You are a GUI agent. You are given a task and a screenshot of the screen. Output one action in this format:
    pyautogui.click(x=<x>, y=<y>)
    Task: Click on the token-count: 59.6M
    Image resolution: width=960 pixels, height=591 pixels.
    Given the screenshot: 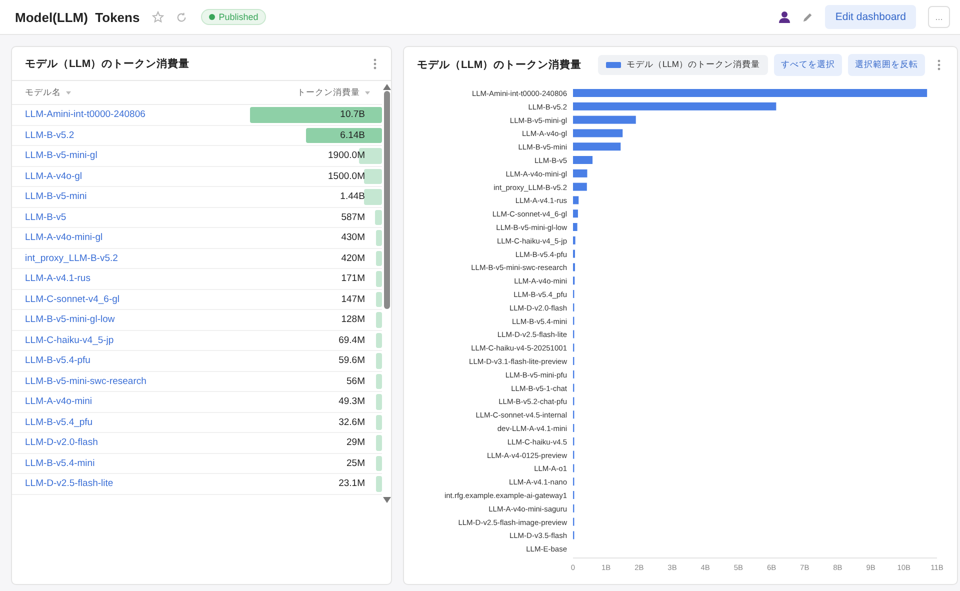 What is the action you would take?
    pyautogui.click(x=351, y=360)
    